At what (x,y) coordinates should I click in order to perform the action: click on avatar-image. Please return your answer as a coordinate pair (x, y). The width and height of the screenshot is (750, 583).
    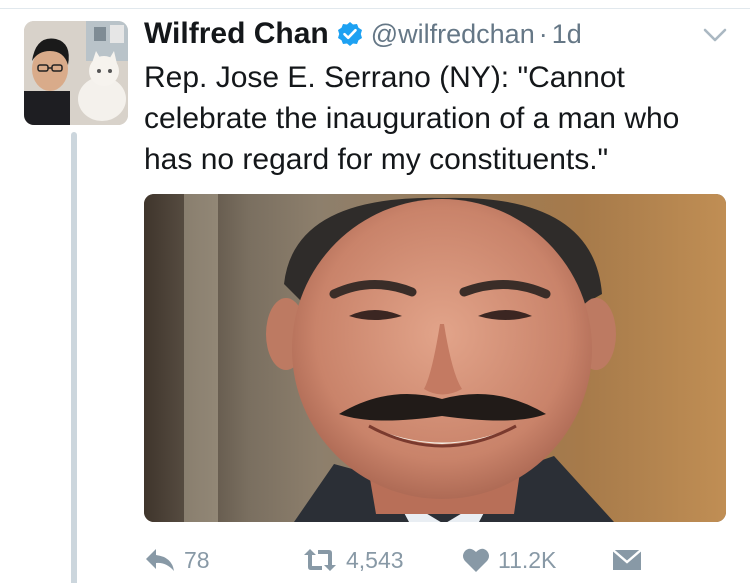
    Looking at the image, I should click on (76, 73).